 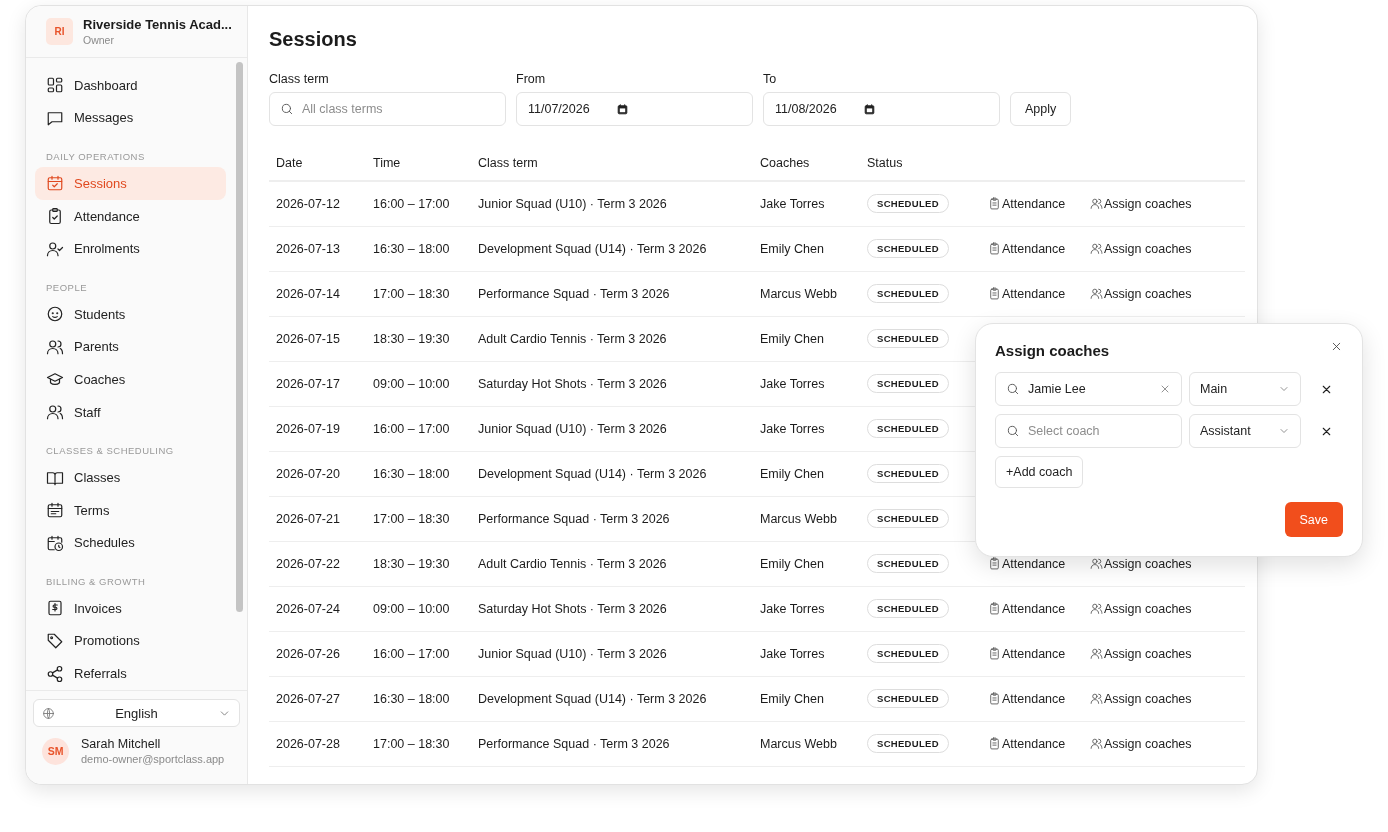 What do you see at coordinates (869, 109) in the screenshot?
I see `calendar-icon` at bounding box center [869, 109].